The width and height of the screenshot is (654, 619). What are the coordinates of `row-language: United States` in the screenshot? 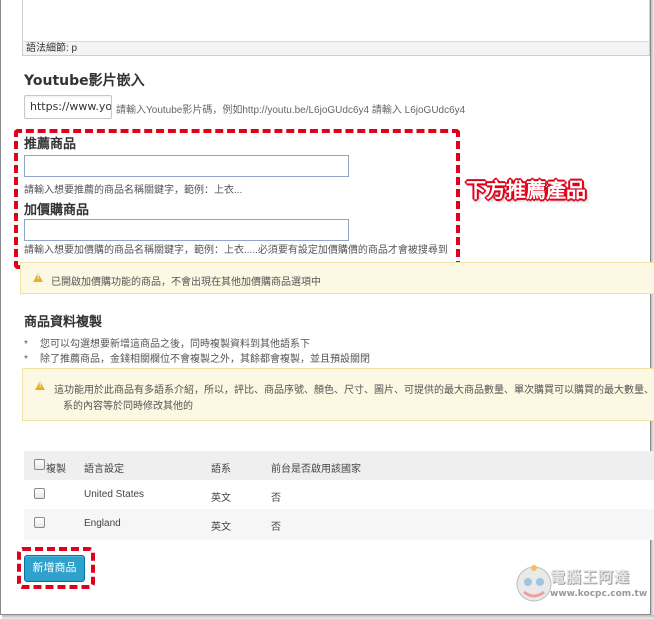 It's located at (114, 494).